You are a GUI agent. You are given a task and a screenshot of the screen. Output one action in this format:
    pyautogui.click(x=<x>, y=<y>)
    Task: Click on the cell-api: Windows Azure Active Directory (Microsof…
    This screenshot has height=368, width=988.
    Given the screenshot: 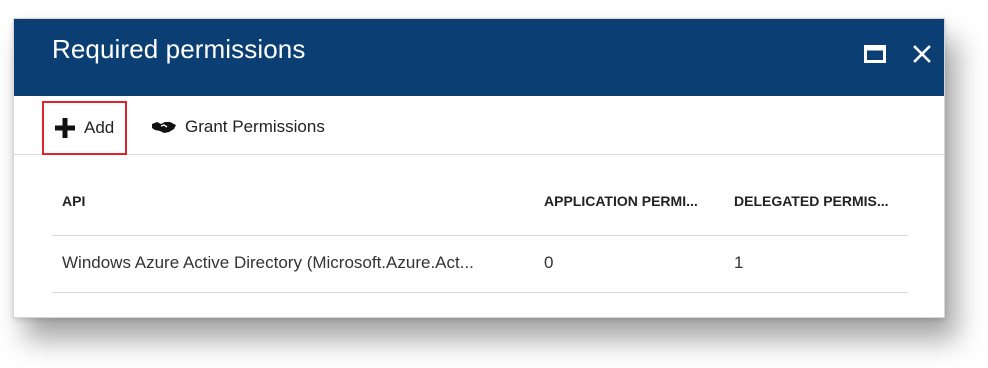 What is the action you would take?
    pyautogui.click(x=268, y=262)
    